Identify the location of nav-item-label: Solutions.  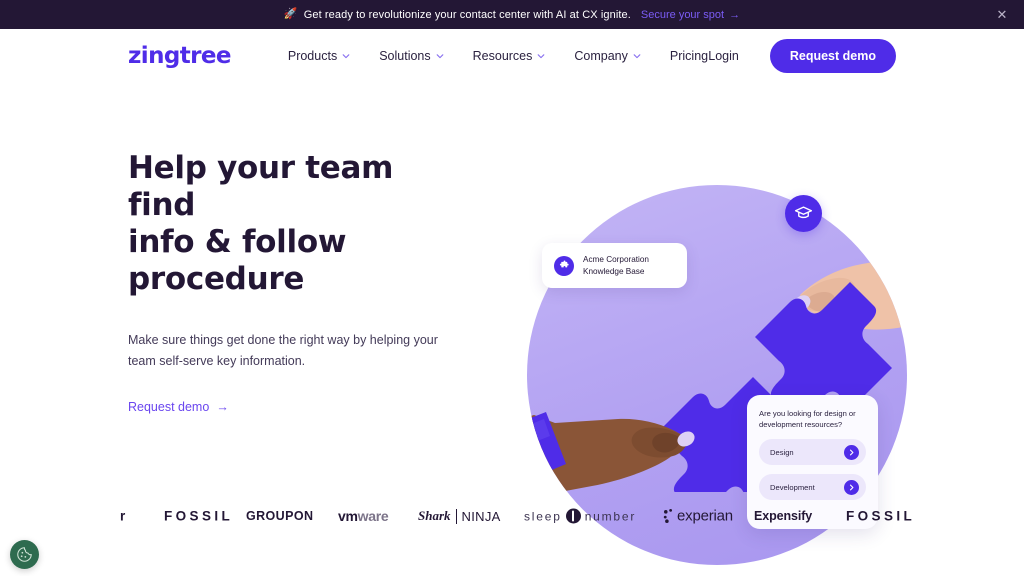
(405, 55).